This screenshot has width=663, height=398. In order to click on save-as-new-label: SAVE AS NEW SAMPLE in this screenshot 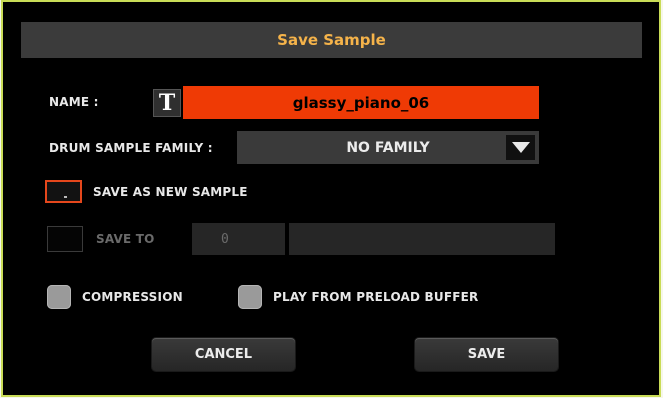, I will do `click(170, 192)`.